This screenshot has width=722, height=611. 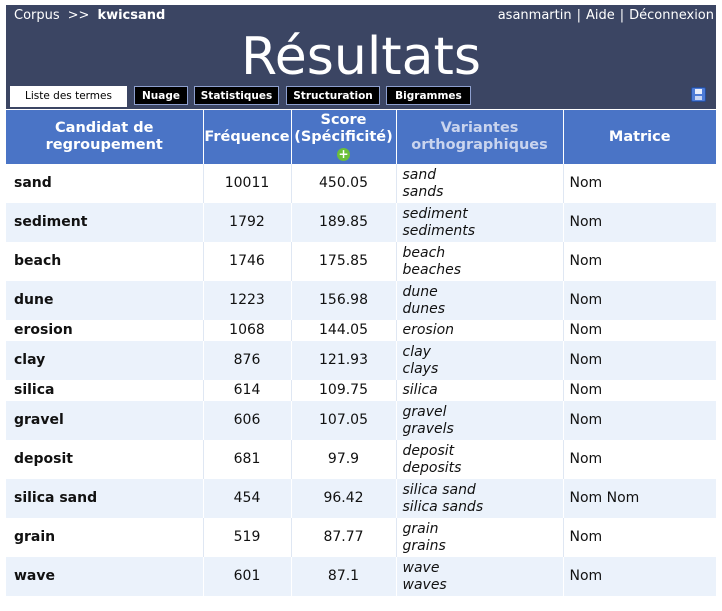 What do you see at coordinates (246, 261) in the screenshot?
I see `frequency-cell: 1746` at bounding box center [246, 261].